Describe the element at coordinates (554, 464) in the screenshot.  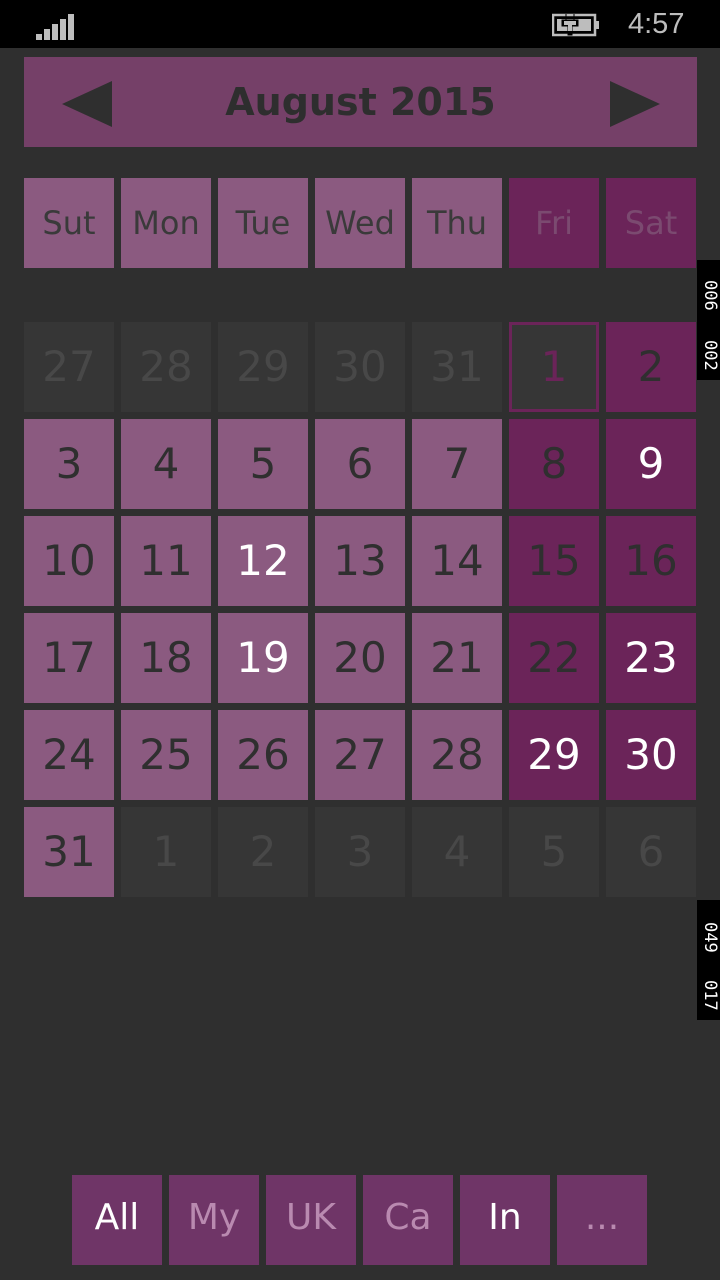
I see `date-cell: 8` at that location.